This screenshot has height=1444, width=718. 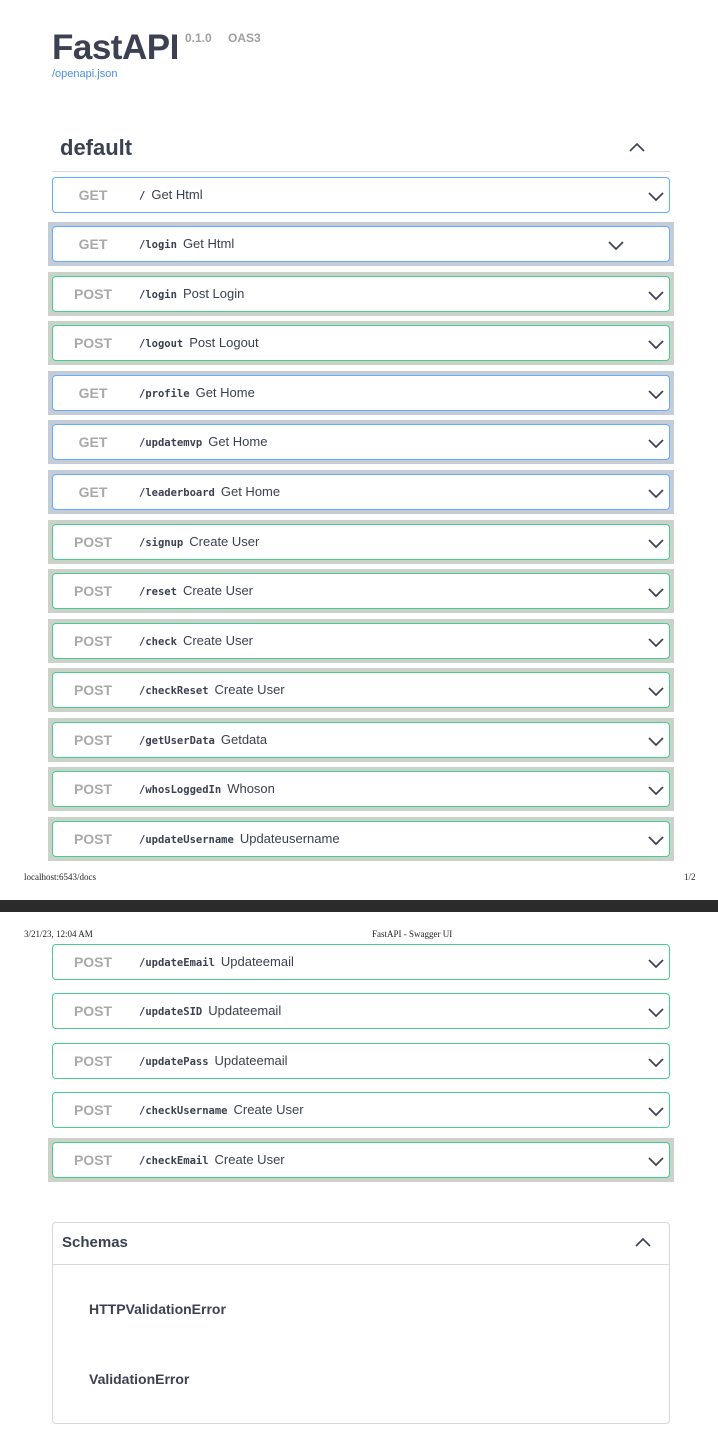 What do you see at coordinates (58, 934) in the screenshot?
I see `print-header-date: 3/21/23, 12:04 AM` at bounding box center [58, 934].